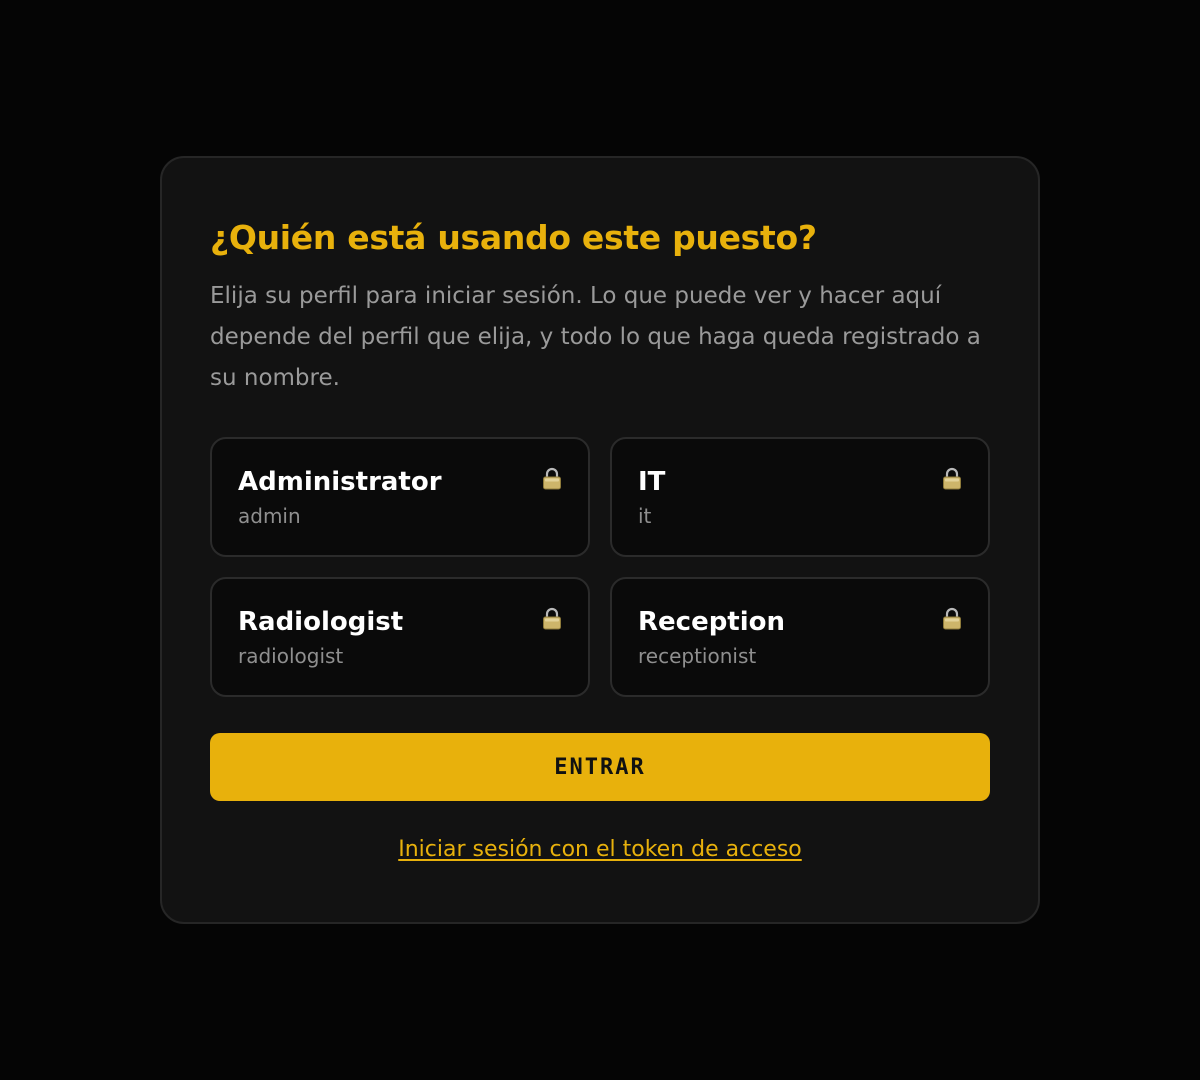  What do you see at coordinates (712, 622) in the screenshot?
I see `profile-name: Reception` at bounding box center [712, 622].